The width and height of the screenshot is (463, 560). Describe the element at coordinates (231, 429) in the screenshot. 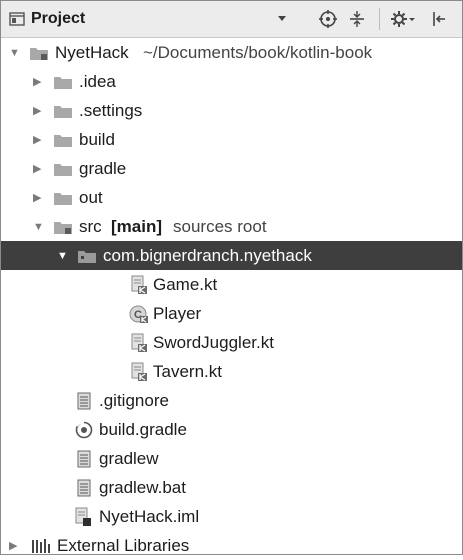

I see `tree-row-file: build.gradle` at that location.